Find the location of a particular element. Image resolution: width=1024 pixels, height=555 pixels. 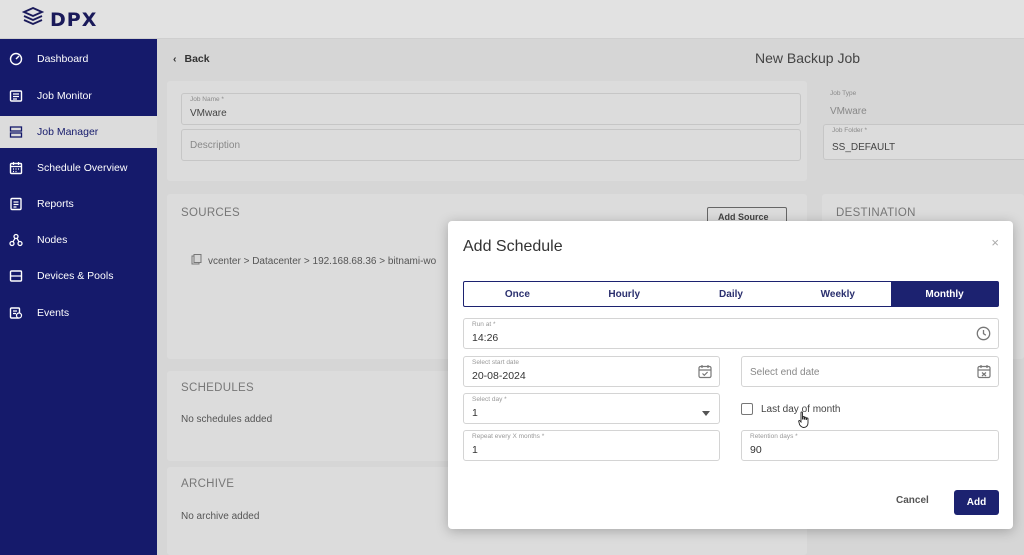

start-date-field: Select start date 20-08-2024 is located at coordinates (591, 371).